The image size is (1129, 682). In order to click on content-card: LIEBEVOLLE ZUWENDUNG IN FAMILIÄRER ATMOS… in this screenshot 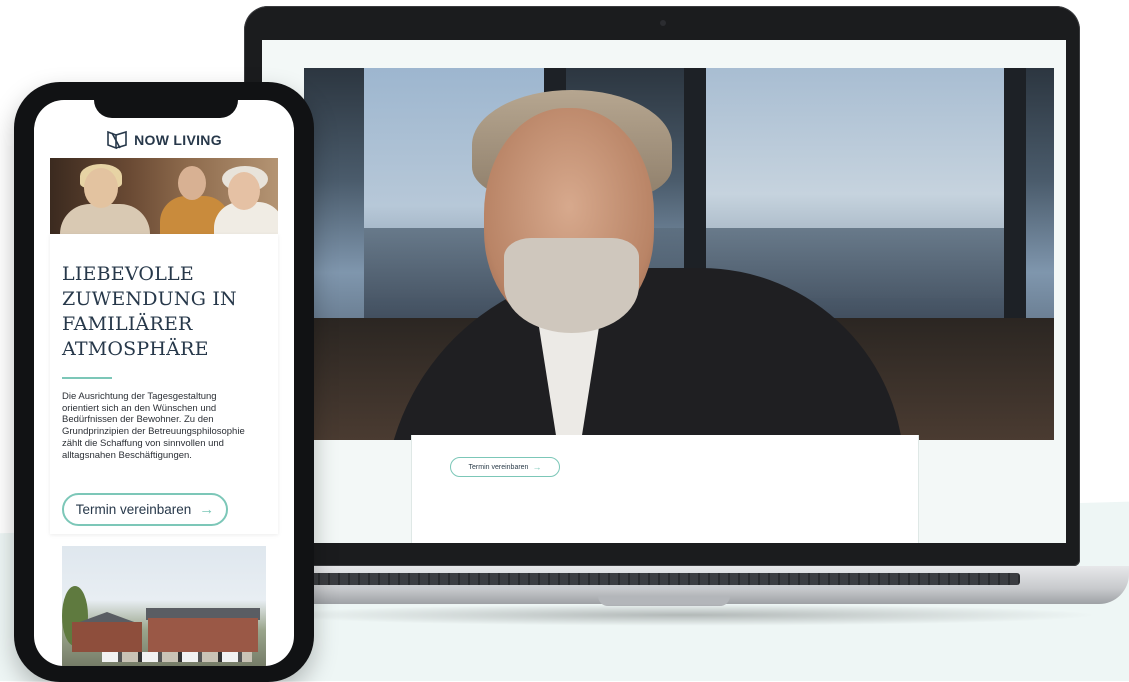, I will do `click(164, 384)`.